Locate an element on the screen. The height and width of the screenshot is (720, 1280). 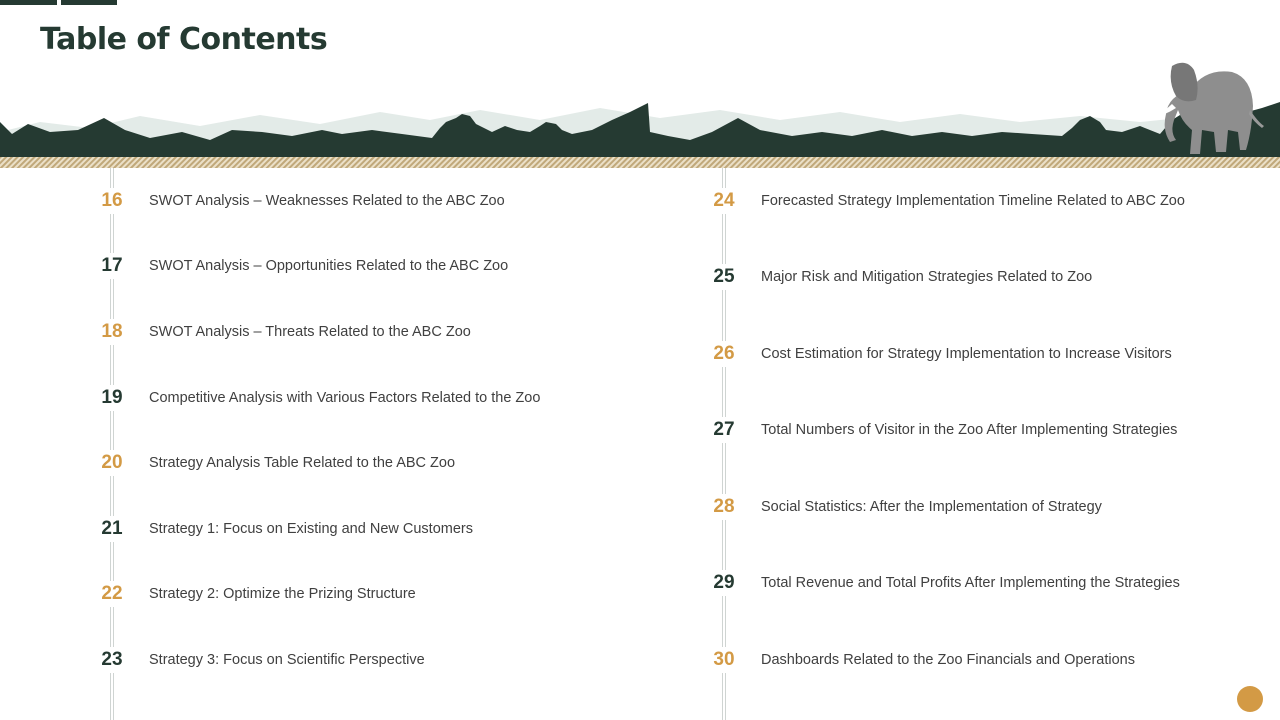
toc-number: 20 is located at coordinates (112, 463).